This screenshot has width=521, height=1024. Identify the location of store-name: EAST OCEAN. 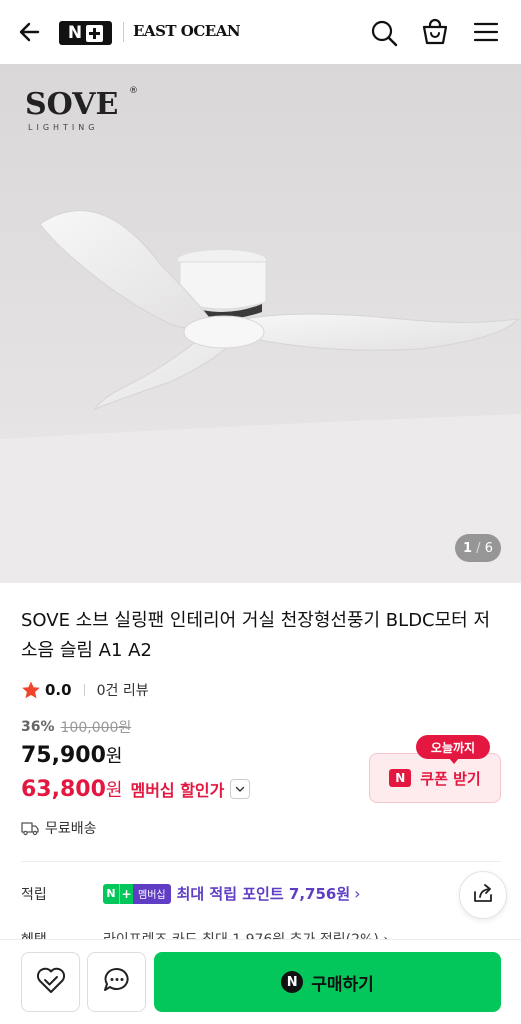
(187, 31).